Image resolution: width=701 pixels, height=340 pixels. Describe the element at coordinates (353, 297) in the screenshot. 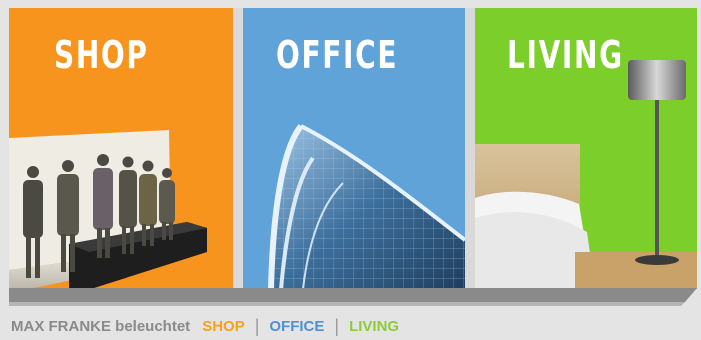

I see `decorative-strip` at that location.